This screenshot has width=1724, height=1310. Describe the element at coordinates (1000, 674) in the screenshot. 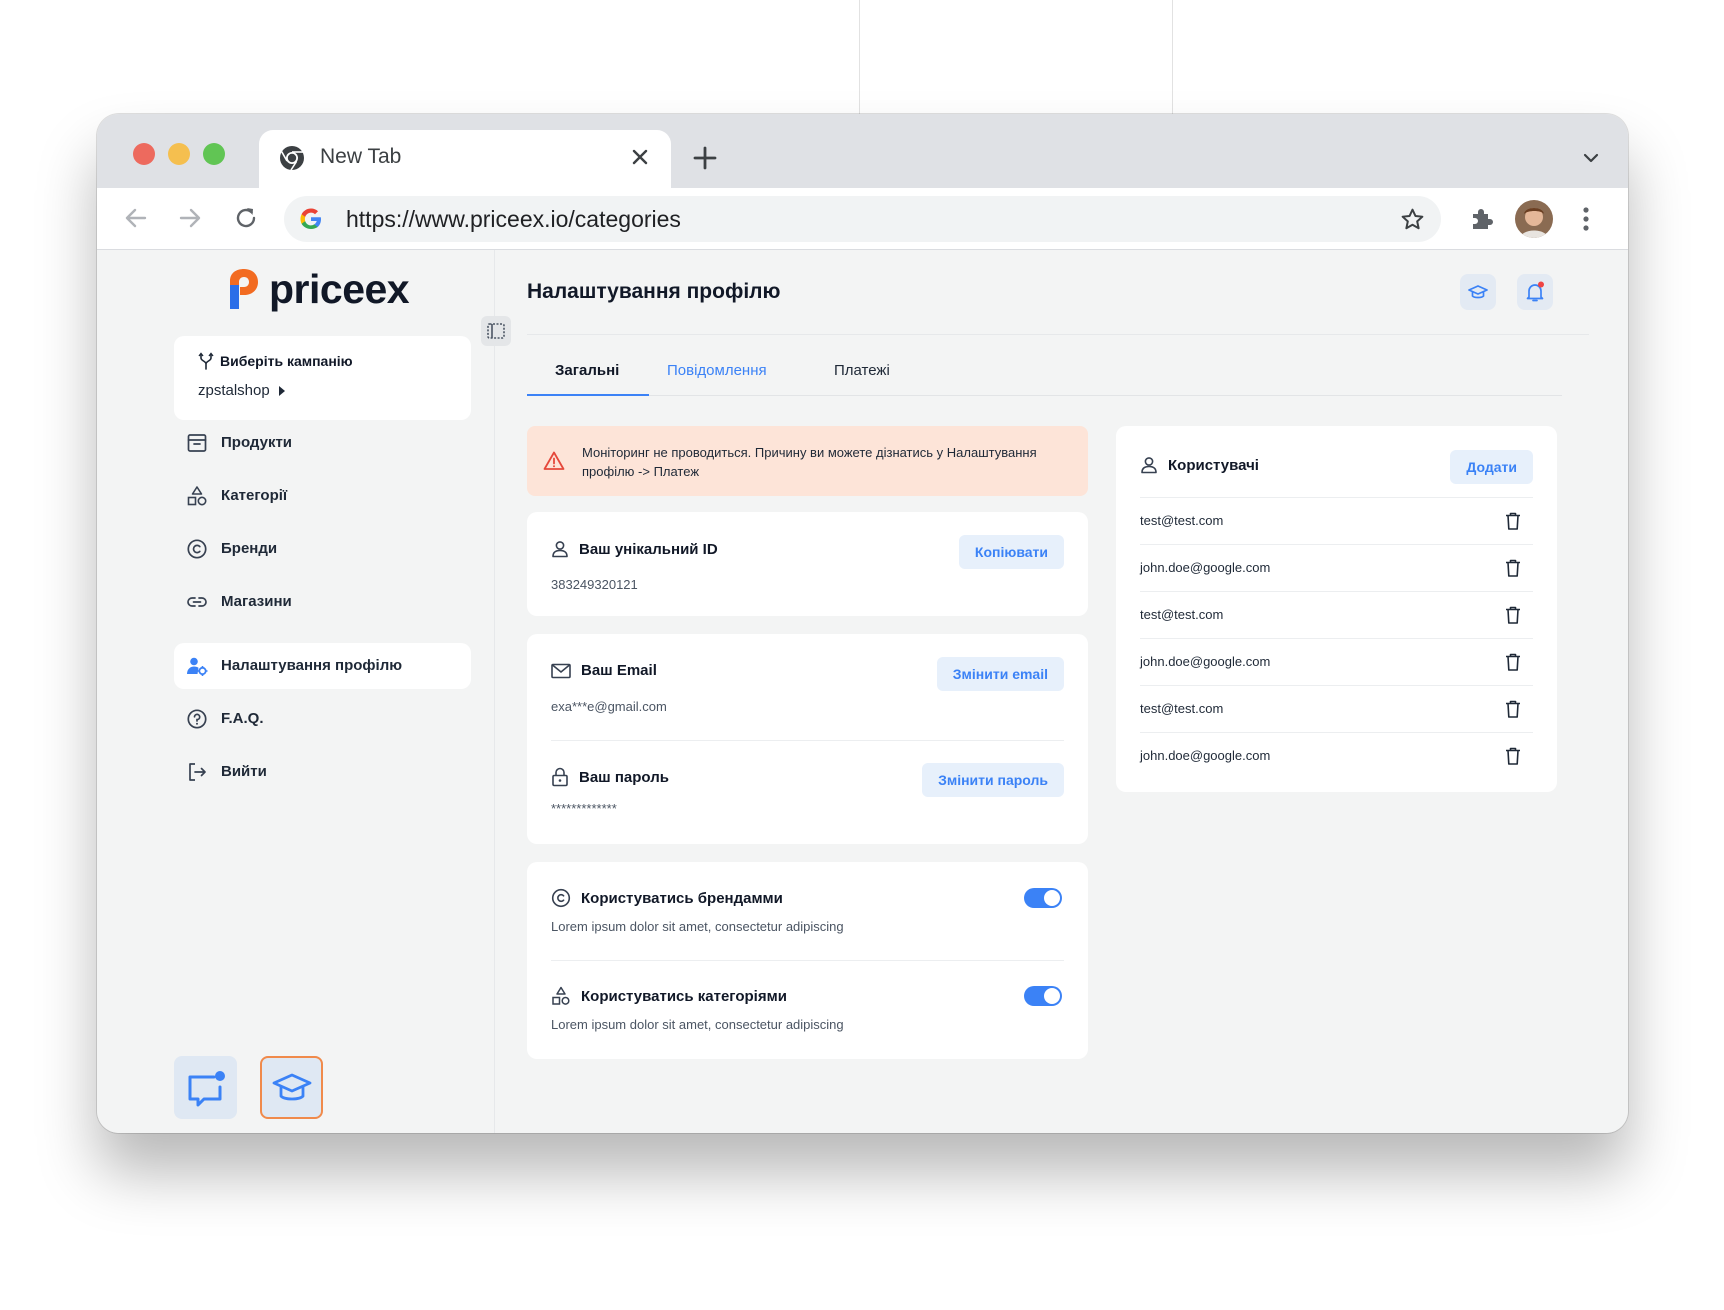

I see `change-email-button: Змінити email` at that location.